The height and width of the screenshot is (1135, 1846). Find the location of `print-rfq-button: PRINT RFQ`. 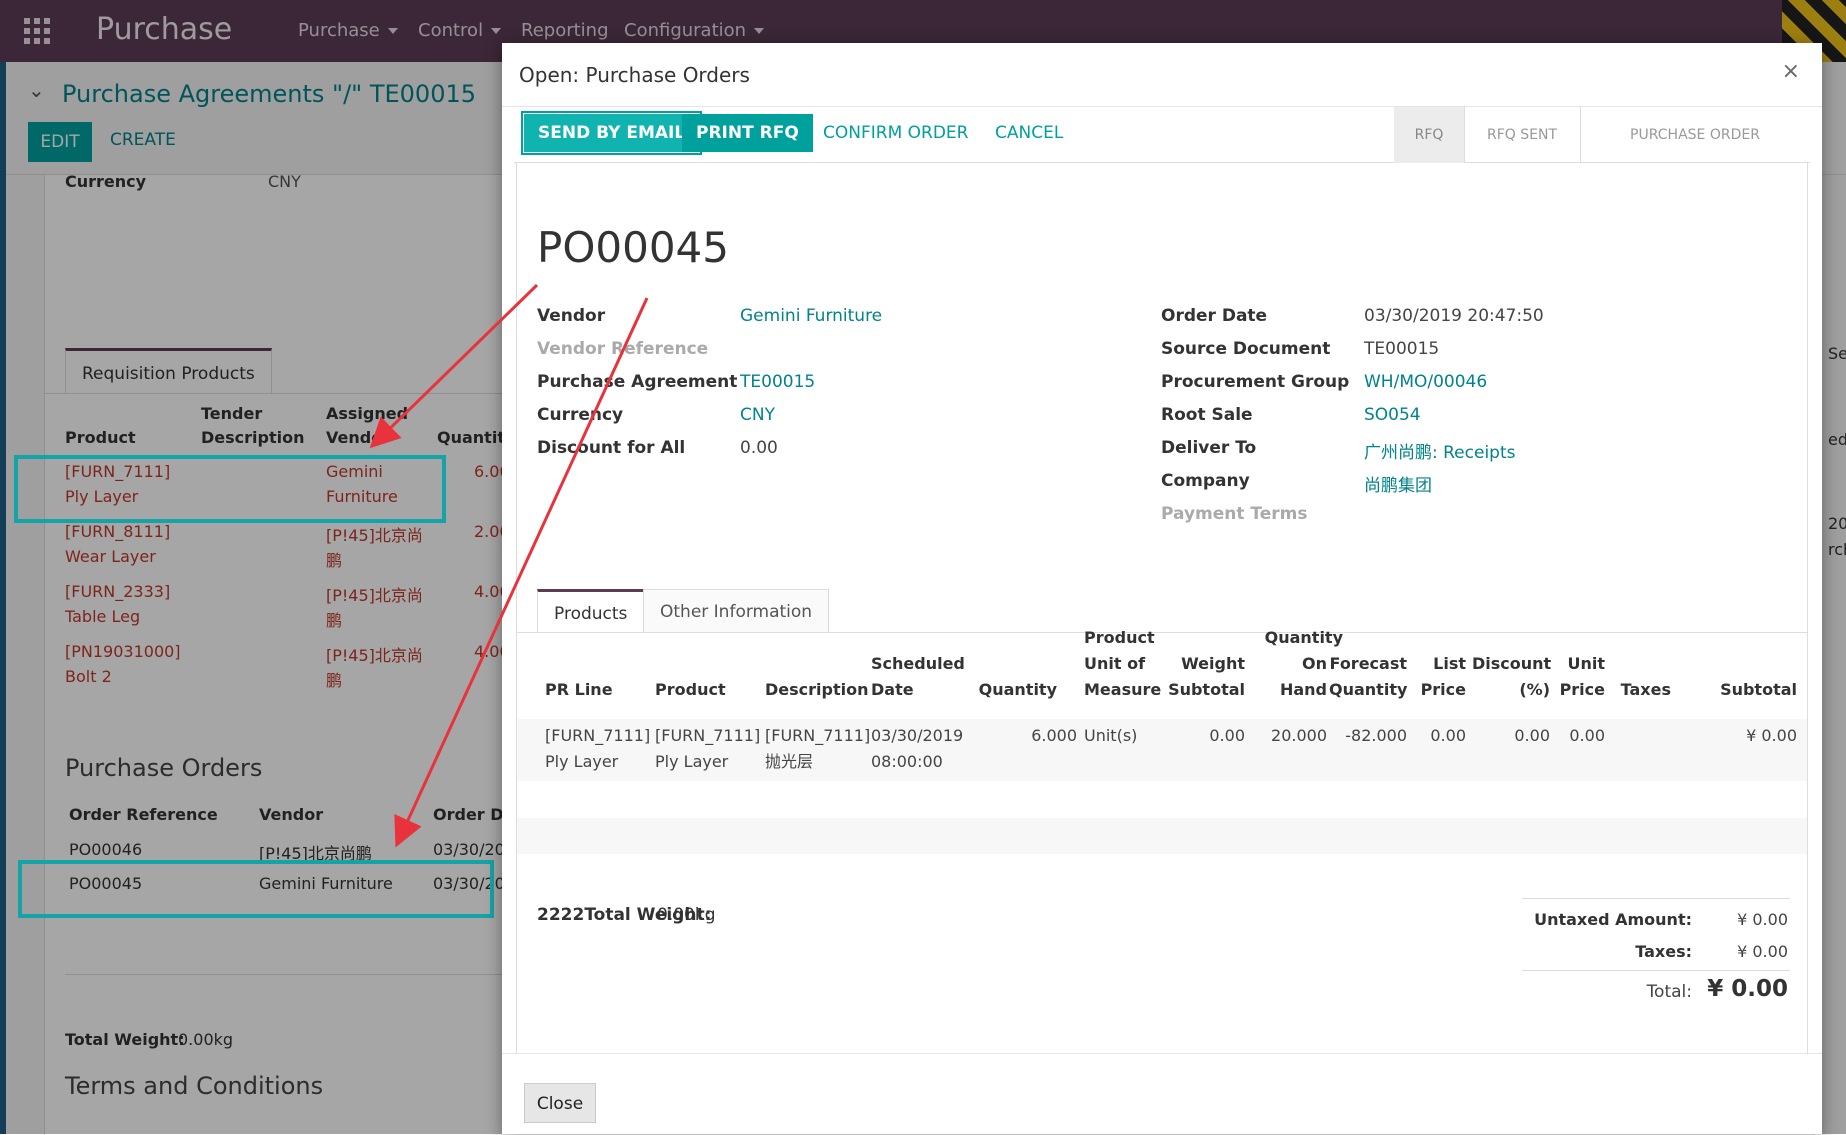

print-rfq-button: PRINT RFQ is located at coordinates (747, 133).